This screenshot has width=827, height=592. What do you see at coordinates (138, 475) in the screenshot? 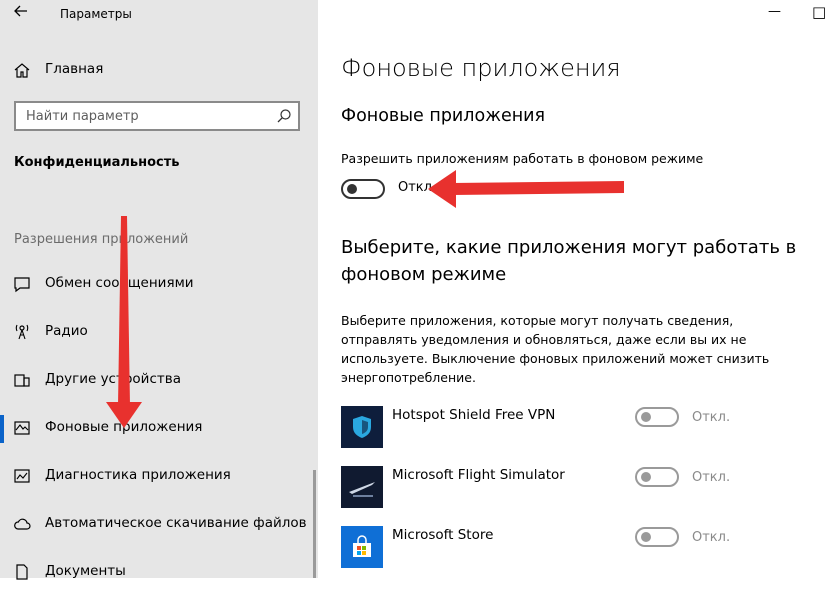
I see `sidebar-item-label: Диагностика приложения` at bounding box center [138, 475].